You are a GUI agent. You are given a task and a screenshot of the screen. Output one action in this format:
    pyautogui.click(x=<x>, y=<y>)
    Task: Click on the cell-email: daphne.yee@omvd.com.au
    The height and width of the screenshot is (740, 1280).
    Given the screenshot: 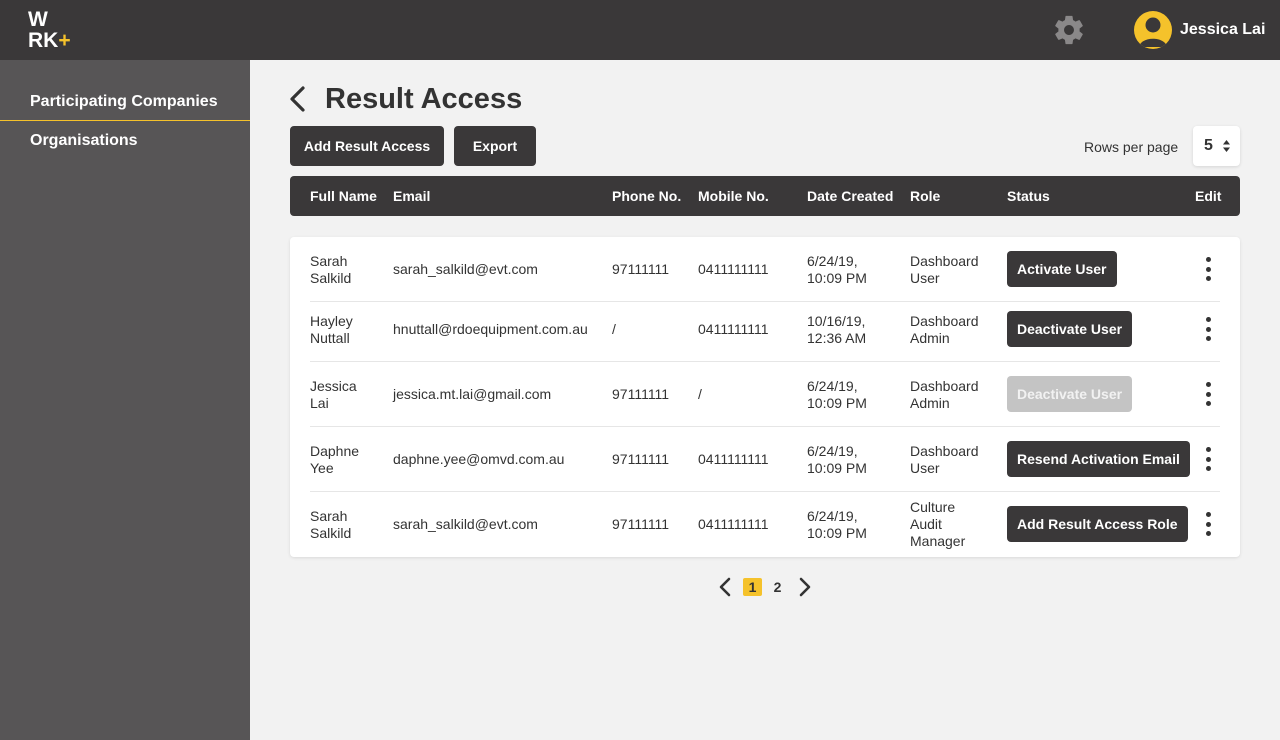 What is the action you would take?
    pyautogui.click(x=479, y=459)
    